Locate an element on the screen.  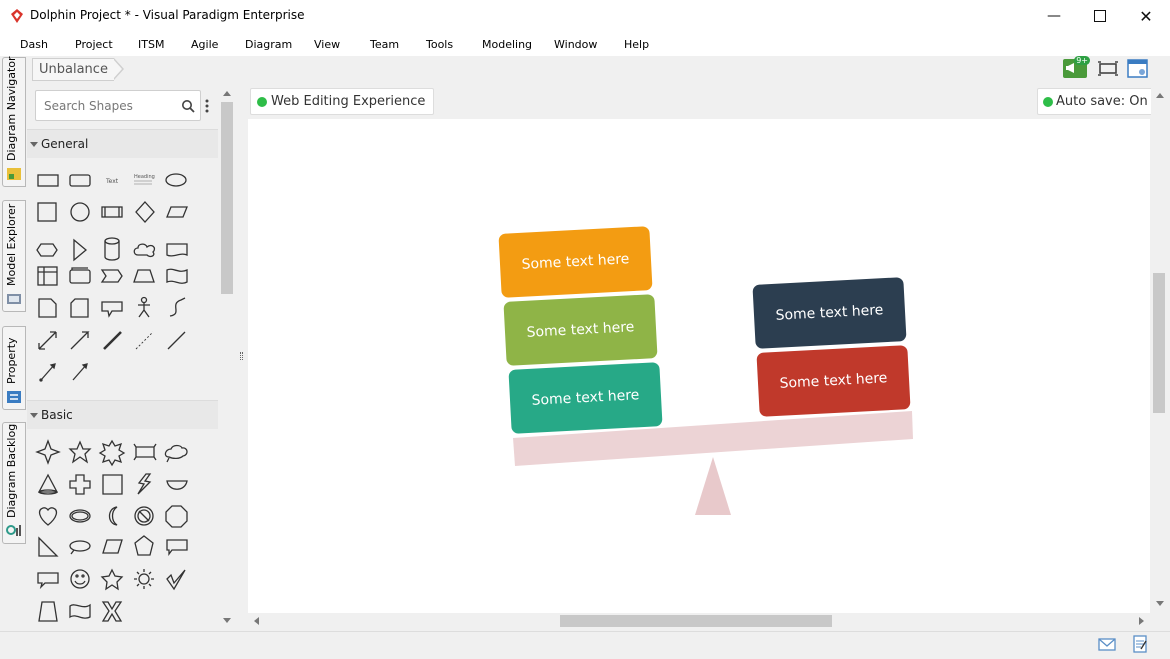
curve-shape-icon is located at coordinates (177, 307).